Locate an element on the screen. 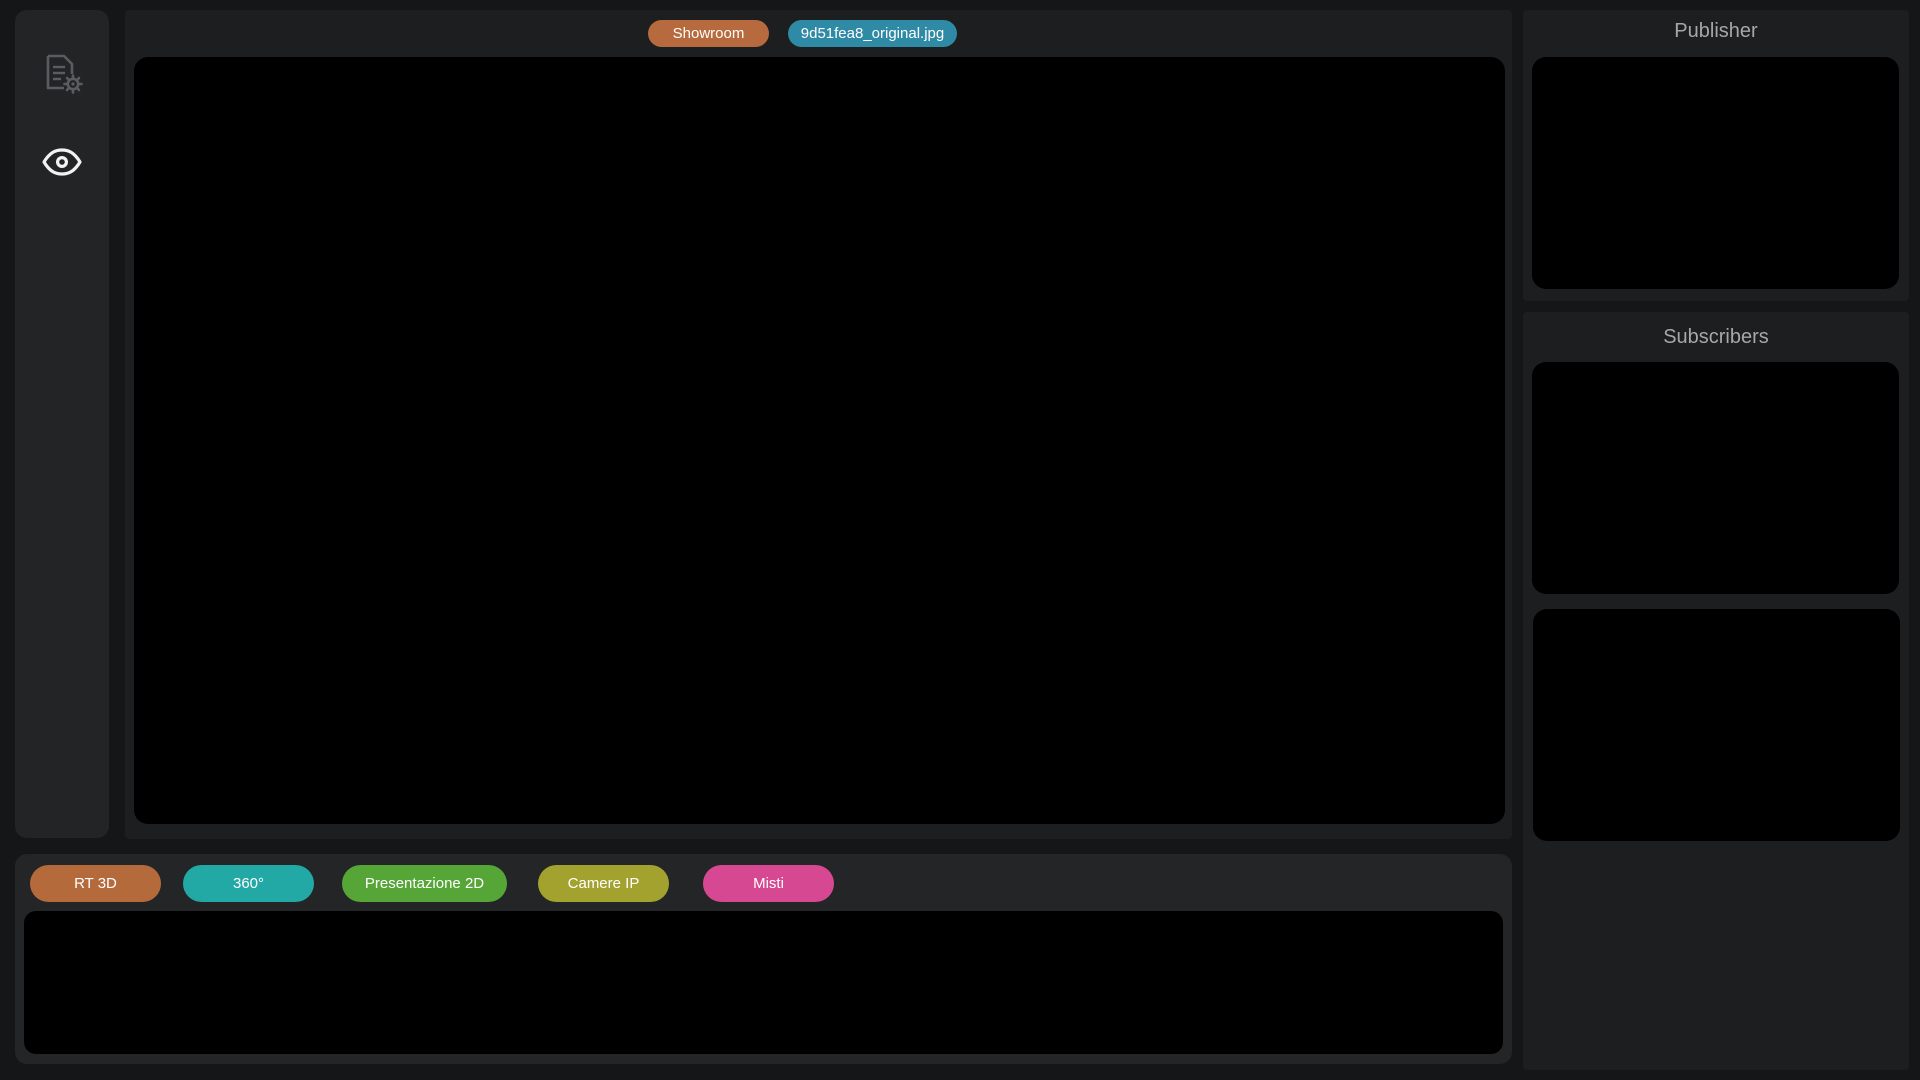 The height and width of the screenshot is (1080, 1920). preview-button is located at coordinates (62, 164).